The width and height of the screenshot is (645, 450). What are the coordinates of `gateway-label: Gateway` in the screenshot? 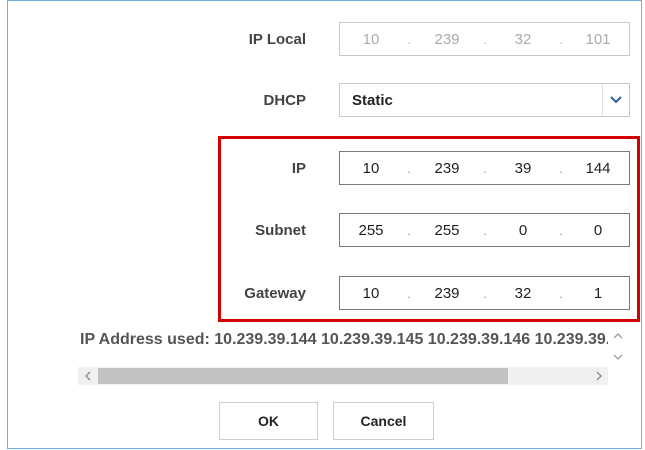 It's located at (275, 293).